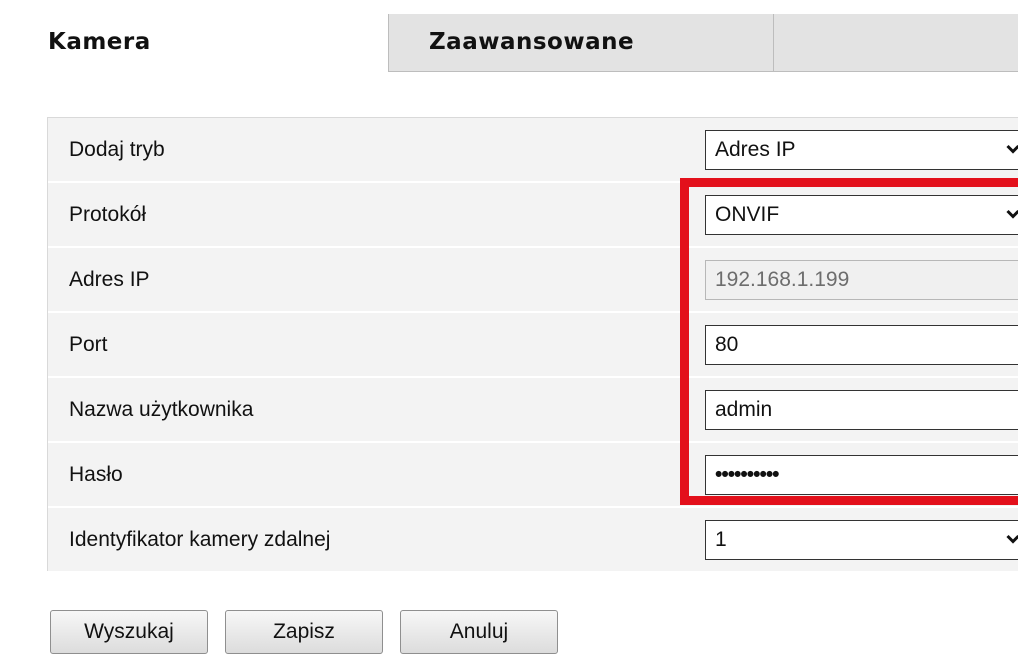 This screenshot has width=1018, height=654. I want to click on remote-camera-id-value: 1, so click(721, 539).